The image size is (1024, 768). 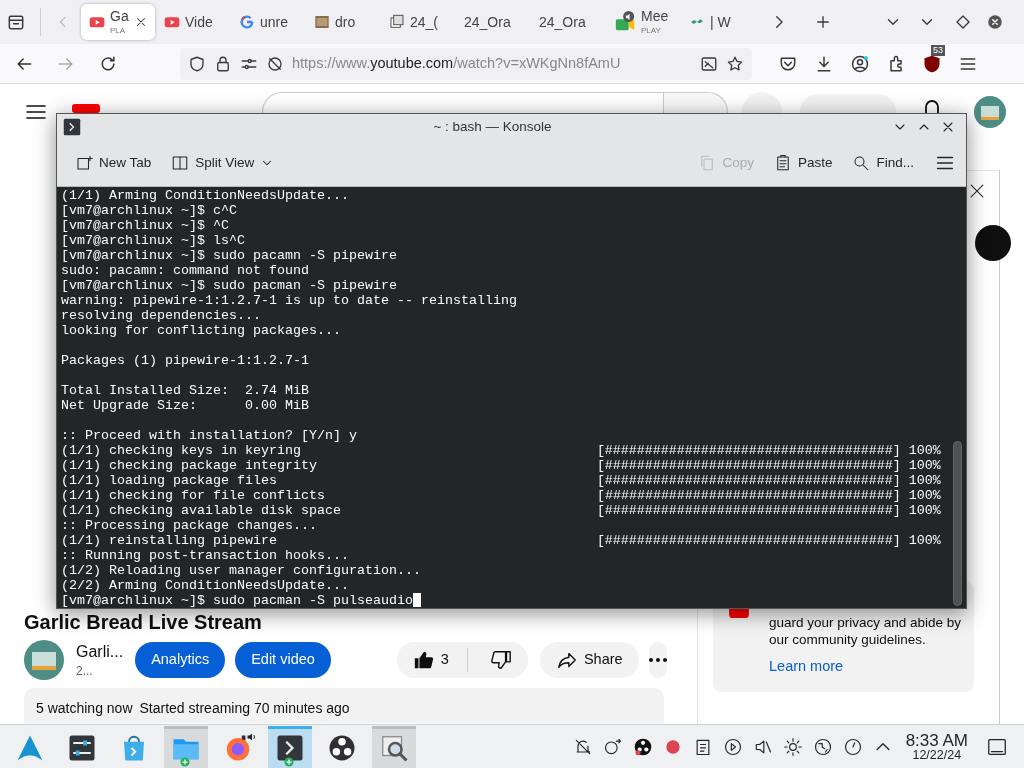 I want to click on terminal-line: (1/1) checking available disk space, so click(x=201, y=510).